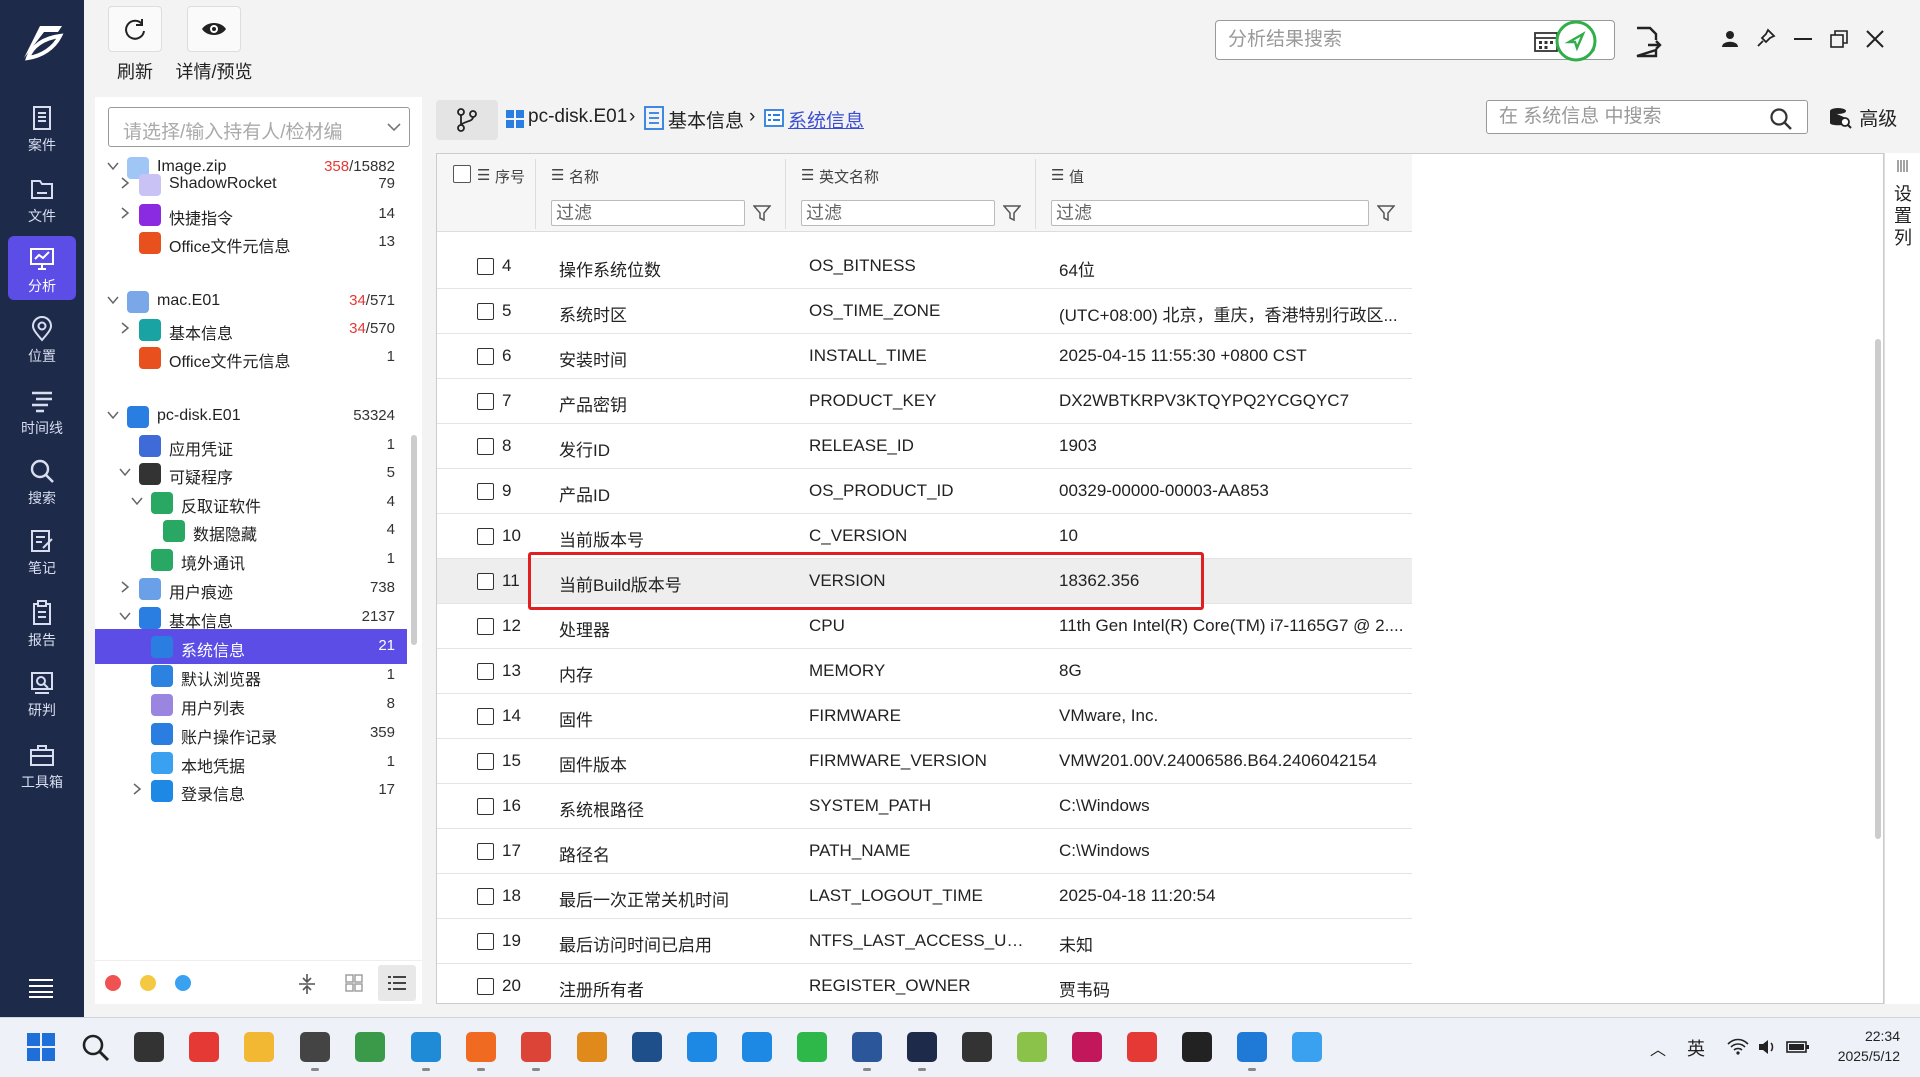 The image size is (1920, 1077). Describe the element at coordinates (924, 941) in the screenshot. I see `table-row: 19 最后访问时间已启用 NTFS_LAST_ACCESS_UPDA... 未知` at that location.